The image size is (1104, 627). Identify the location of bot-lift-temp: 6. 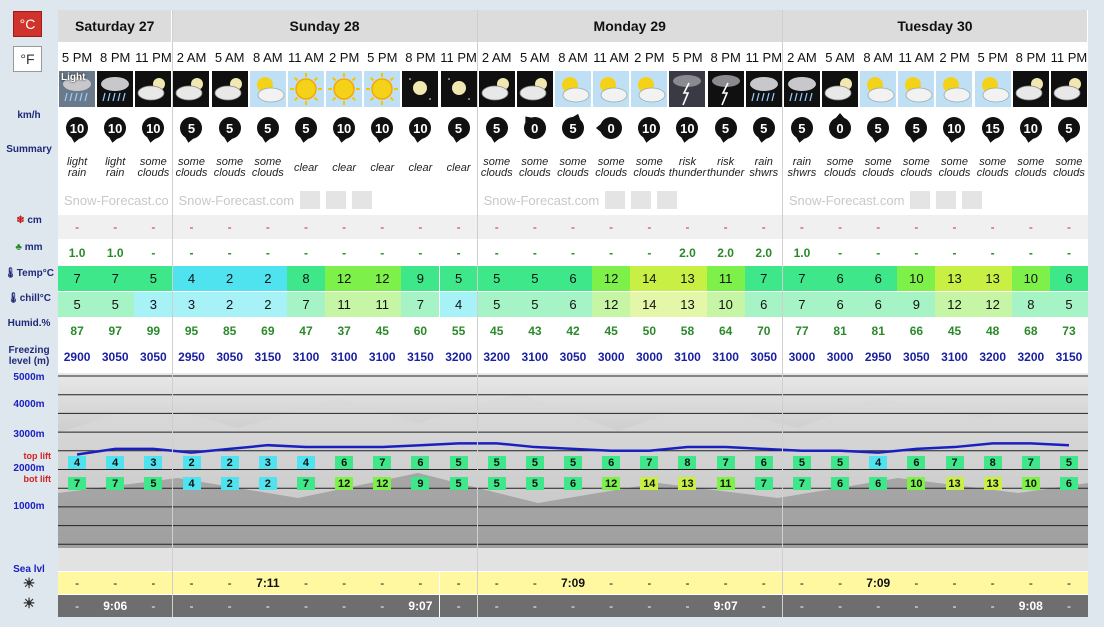
(1068, 483).